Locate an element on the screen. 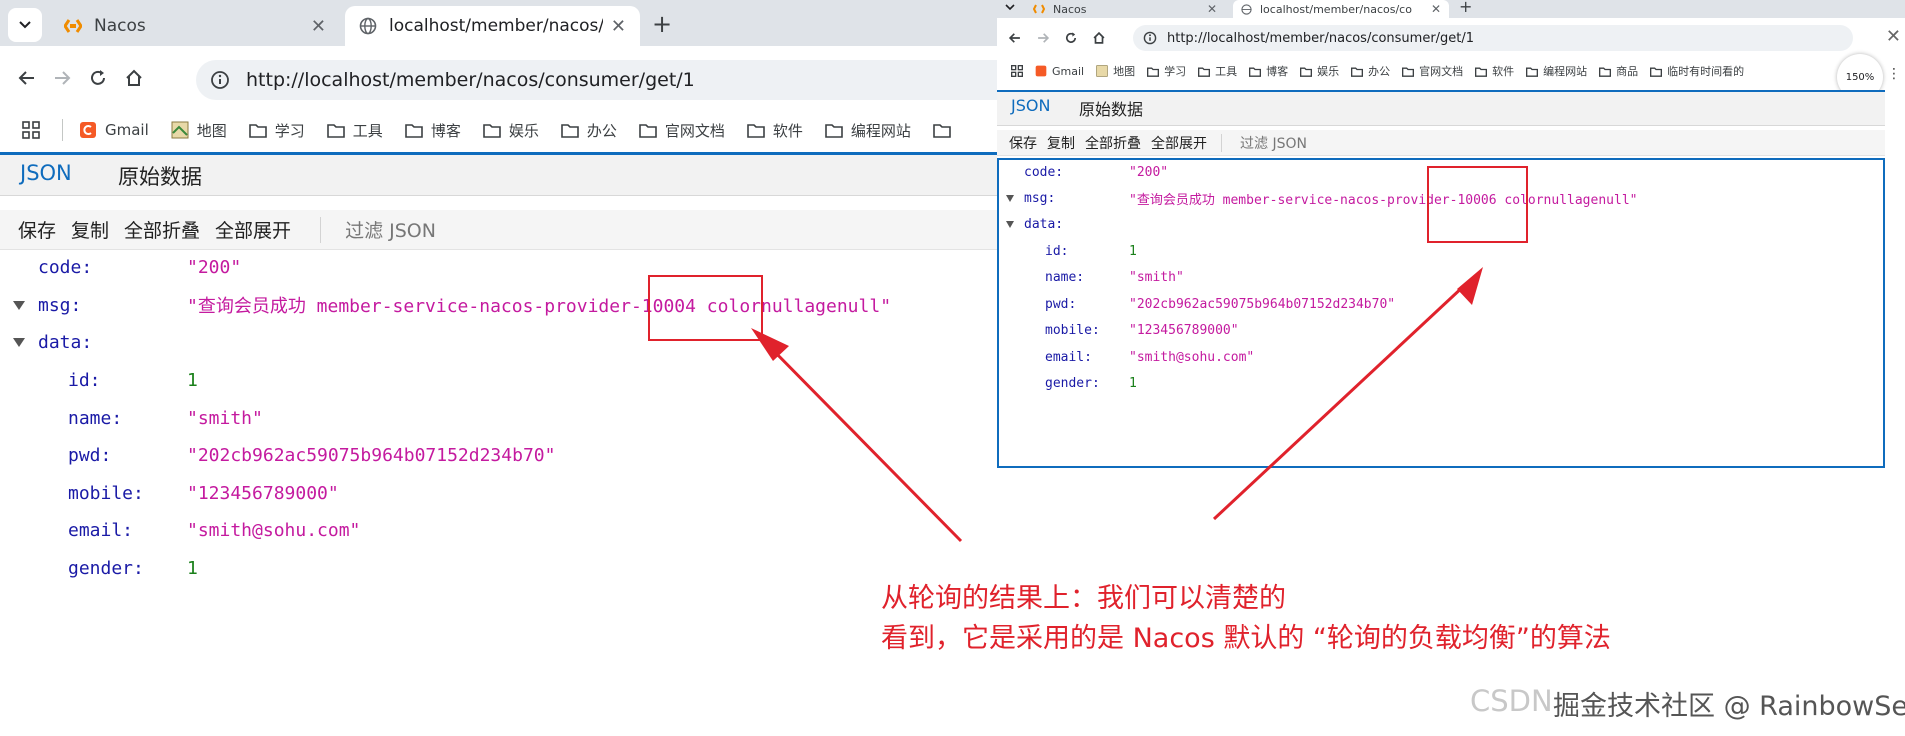  annotation-line-1: 从轮询的结果上：我们可以清楚的 is located at coordinates (1083, 598).